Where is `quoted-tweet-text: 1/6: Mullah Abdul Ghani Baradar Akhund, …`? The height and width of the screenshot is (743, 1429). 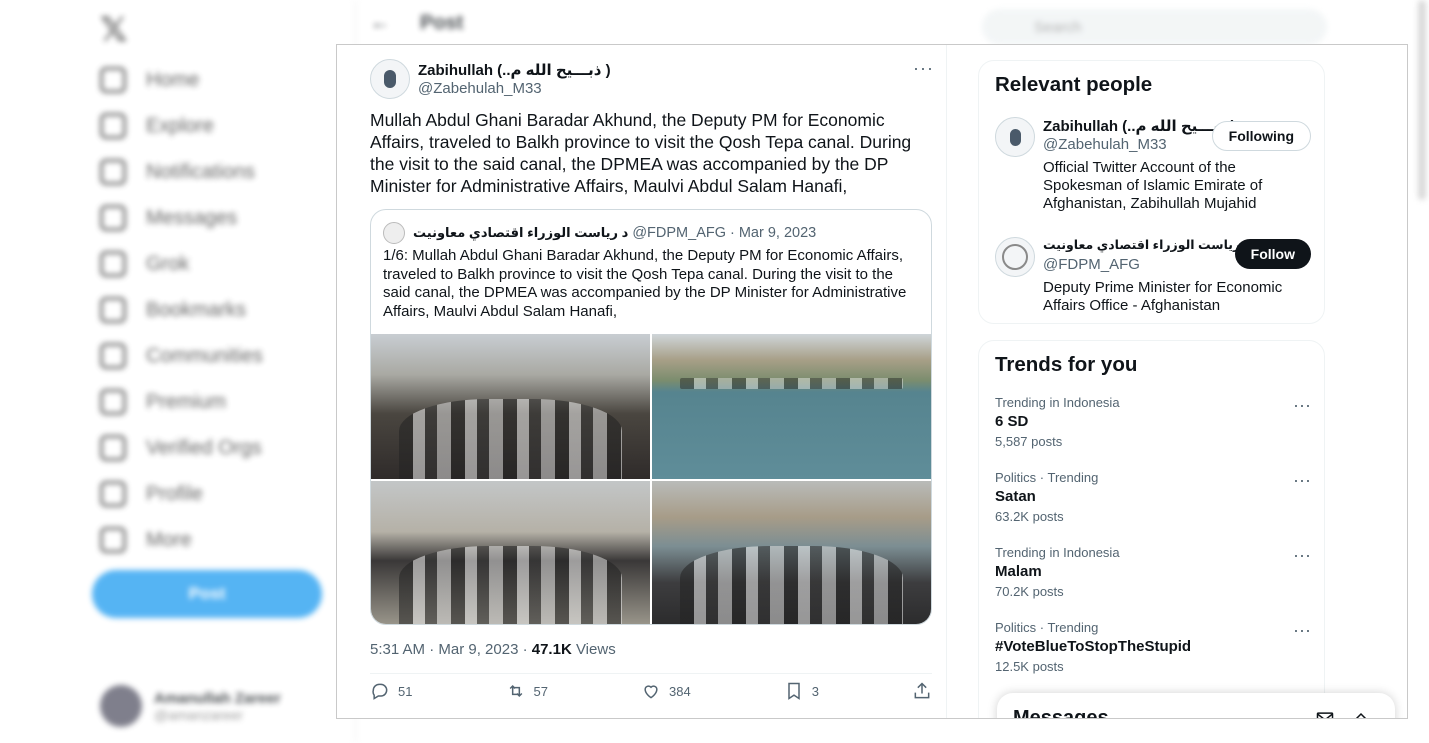
quoted-tweet-text: 1/6: Mullah Abdul Ghani Baradar Akhund, … is located at coordinates (645, 283).